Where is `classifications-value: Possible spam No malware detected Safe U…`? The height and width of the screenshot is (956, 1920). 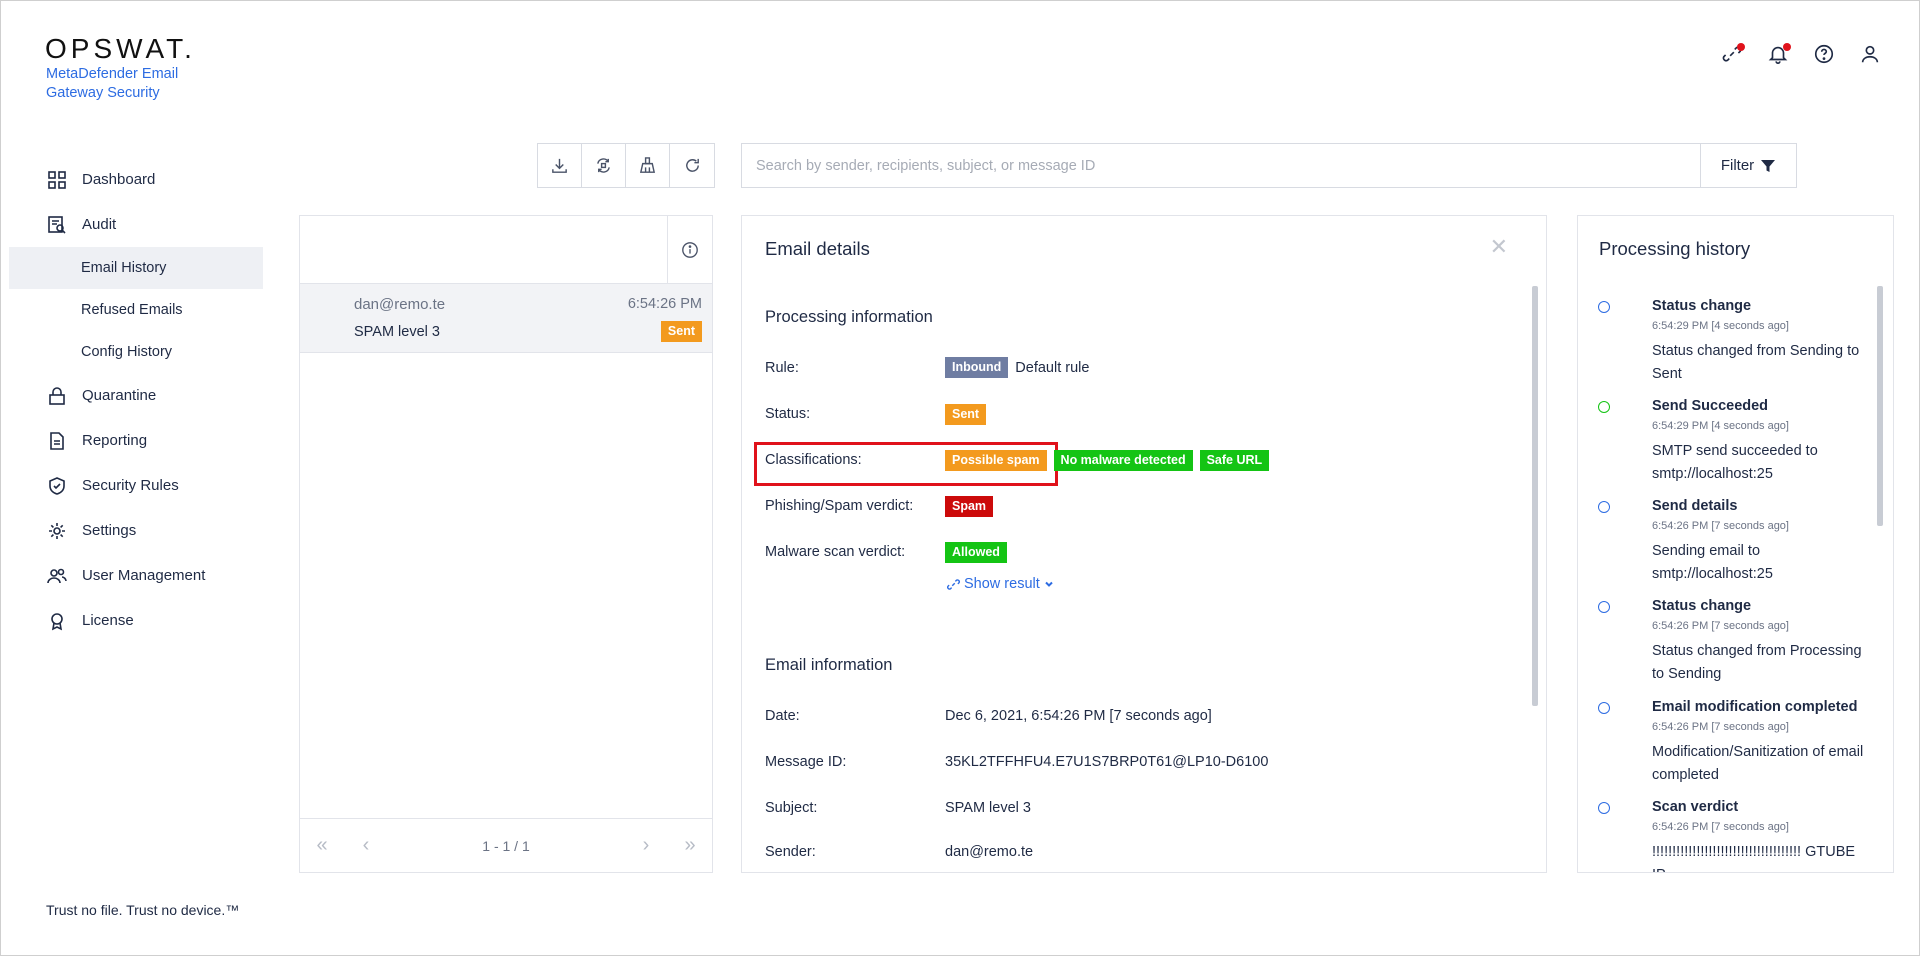 classifications-value: Possible spam No malware detected Safe U… is located at coordinates (1107, 460).